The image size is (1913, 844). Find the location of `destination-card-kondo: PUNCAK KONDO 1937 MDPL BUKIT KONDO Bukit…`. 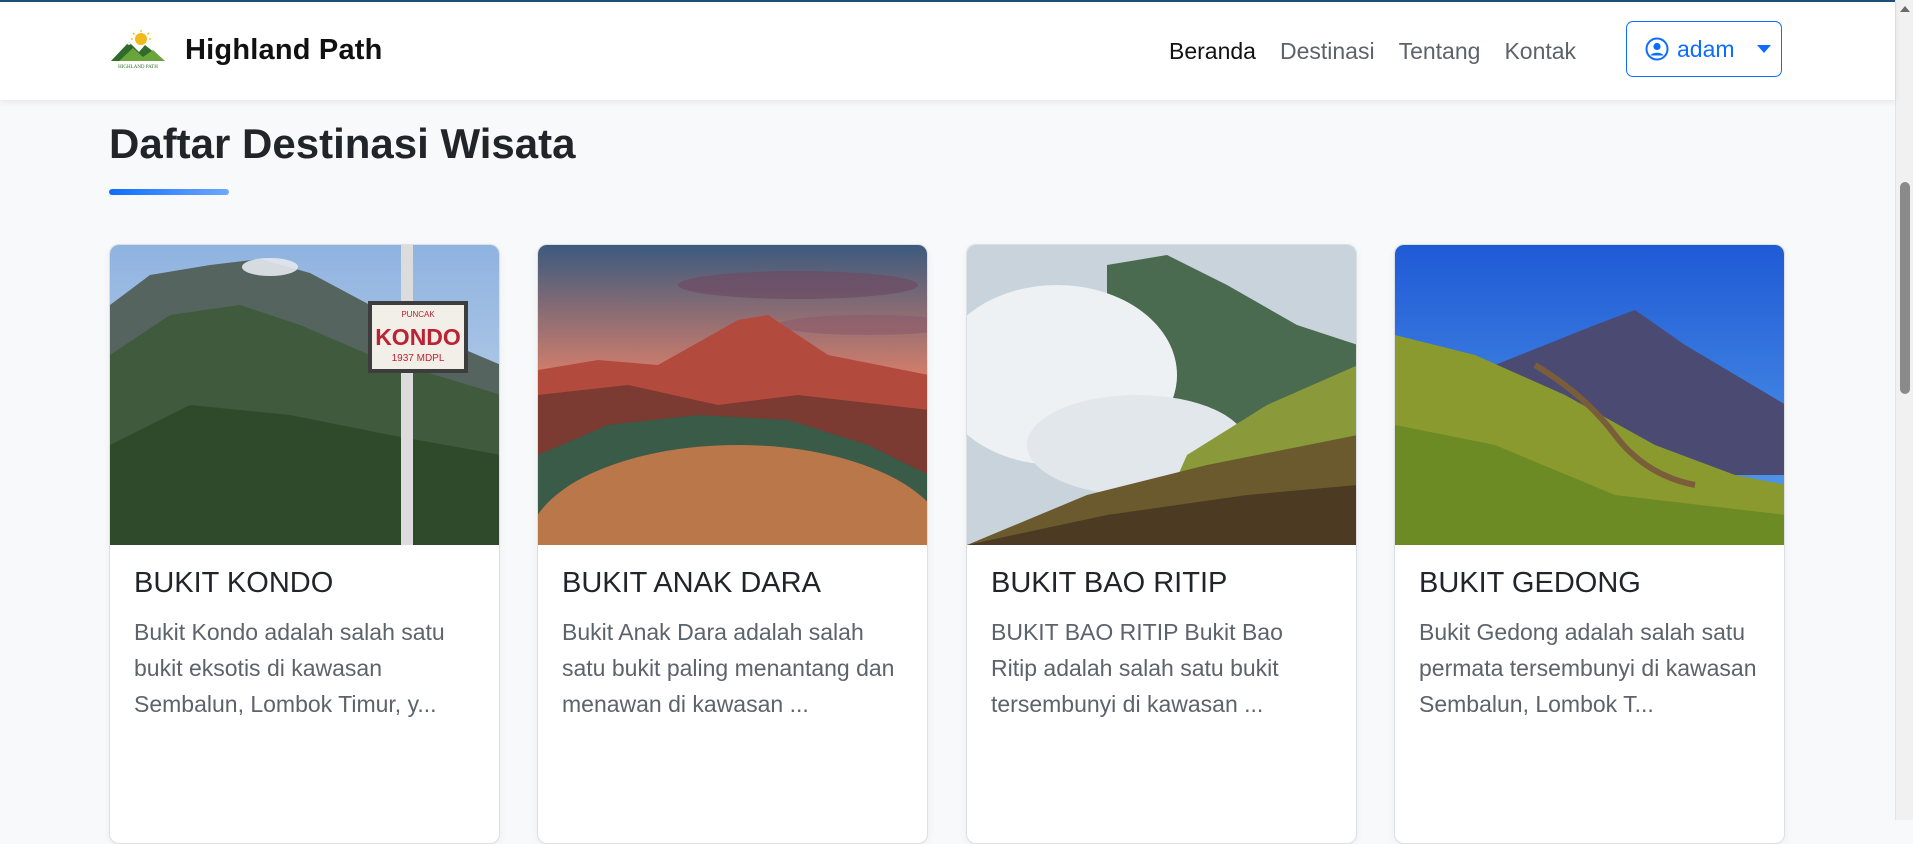

destination-card-kondo: PUNCAK KONDO 1937 MDPL BUKIT KONDO Bukit… is located at coordinates (304, 544).